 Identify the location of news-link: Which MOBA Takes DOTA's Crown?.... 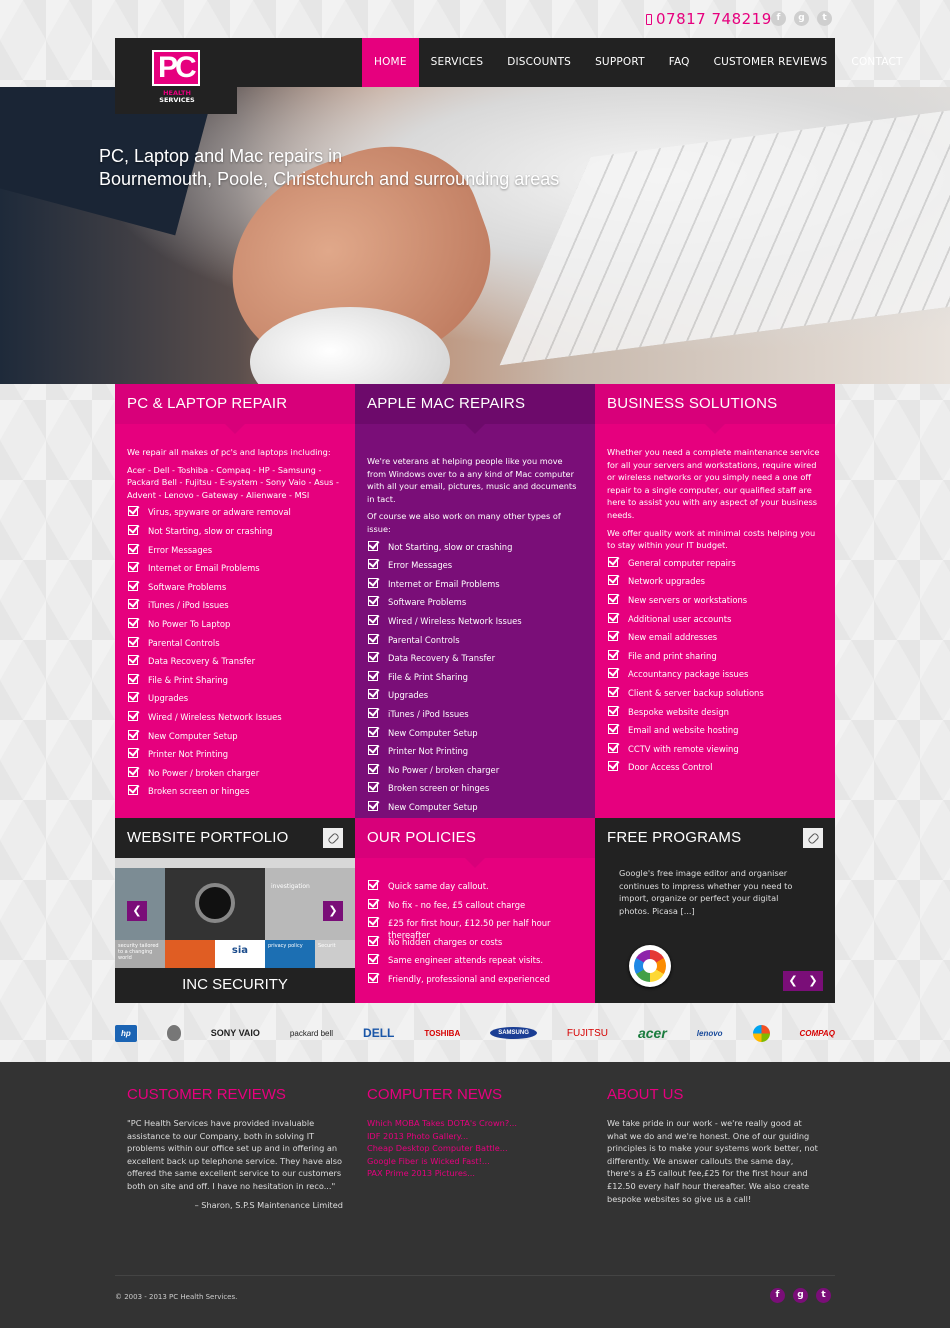
(475, 1123).